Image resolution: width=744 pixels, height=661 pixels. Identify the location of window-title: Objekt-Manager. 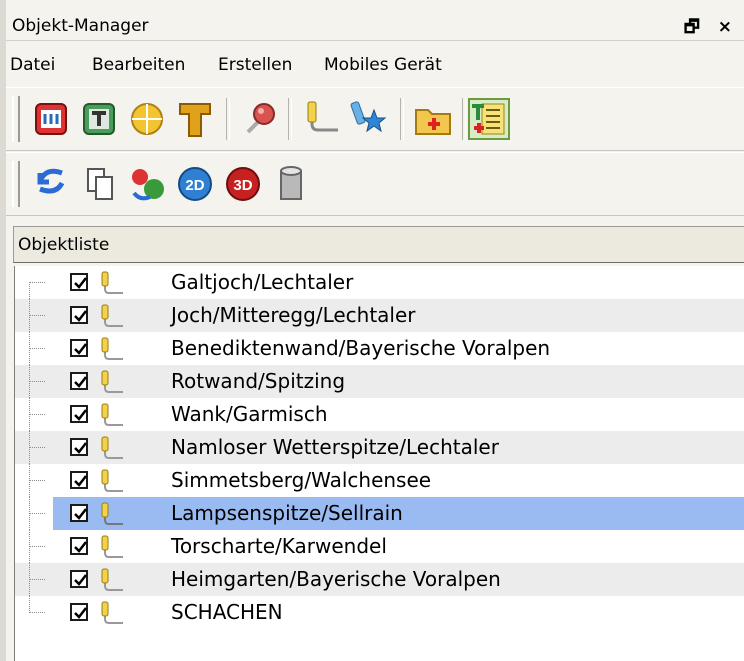
(80, 26).